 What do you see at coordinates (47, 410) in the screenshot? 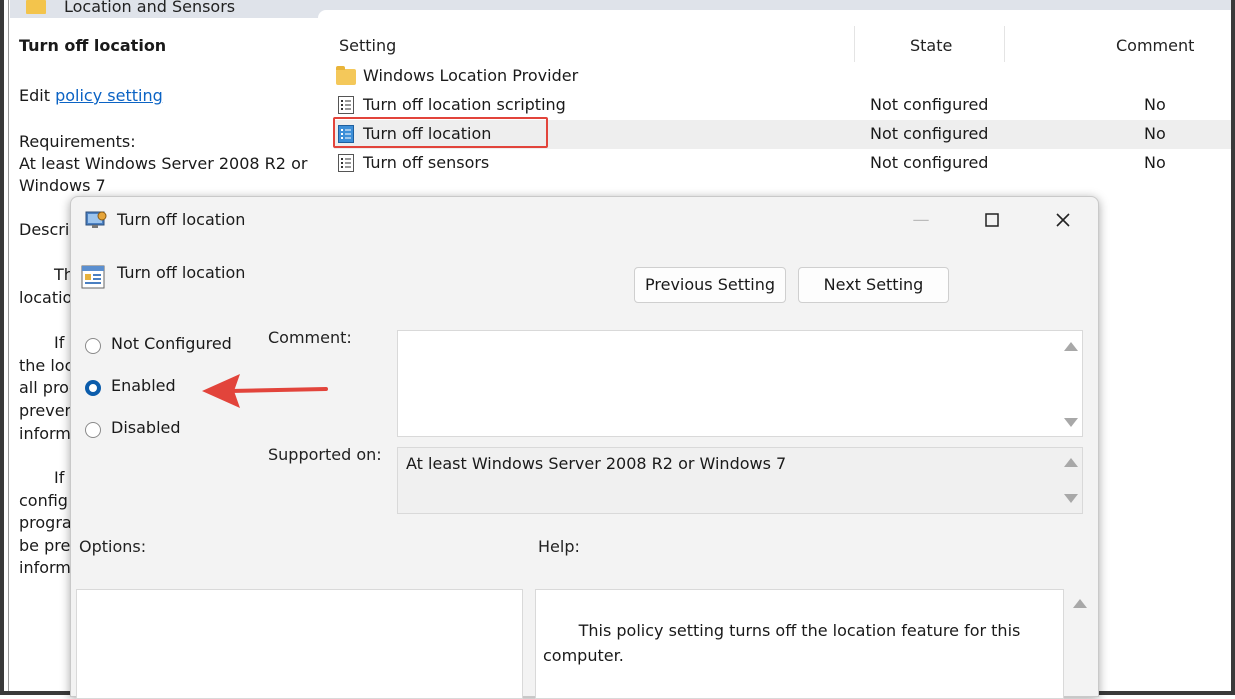
I see `description-fragment: preven` at bounding box center [47, 410].